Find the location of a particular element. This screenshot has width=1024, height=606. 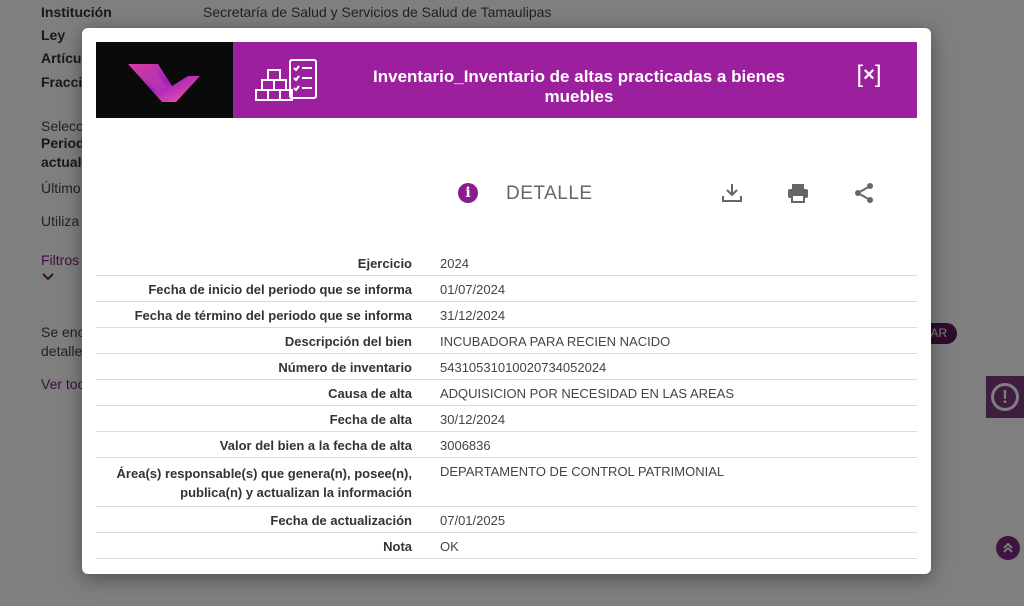

row-key: Ejercicio is located at coordinates (384, 263).